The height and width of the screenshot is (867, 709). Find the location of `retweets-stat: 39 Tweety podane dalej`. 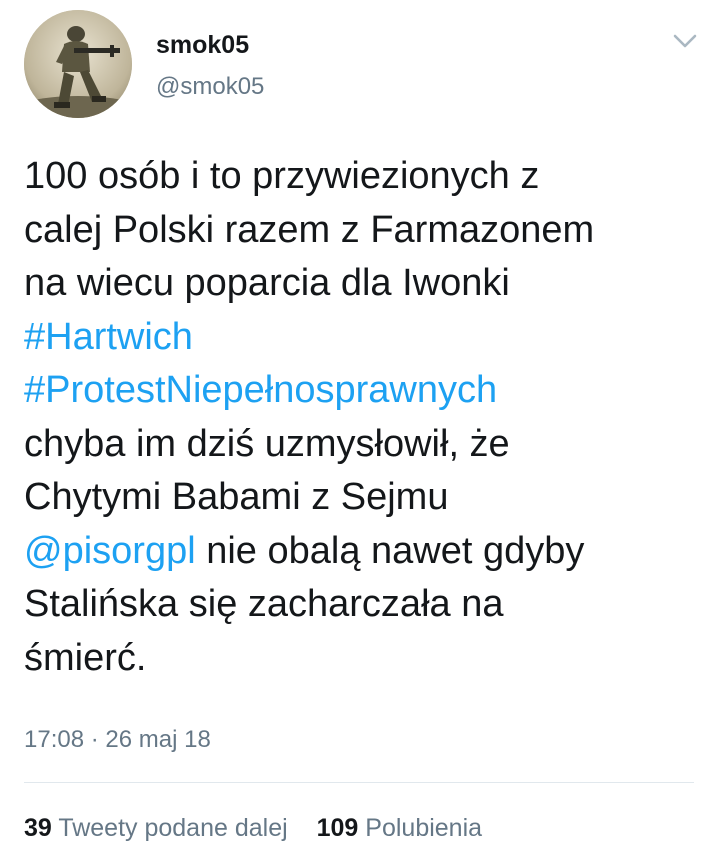

retweets-stat: 39 Tweety podane dalej is located at coordinates (156, 828).